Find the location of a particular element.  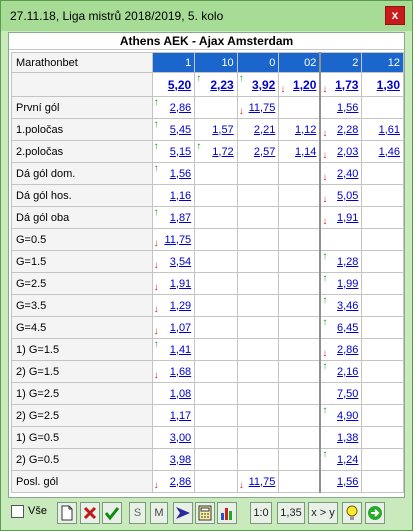

odds-cell: ↑ 3,92 is located at coordinates (258, 84).